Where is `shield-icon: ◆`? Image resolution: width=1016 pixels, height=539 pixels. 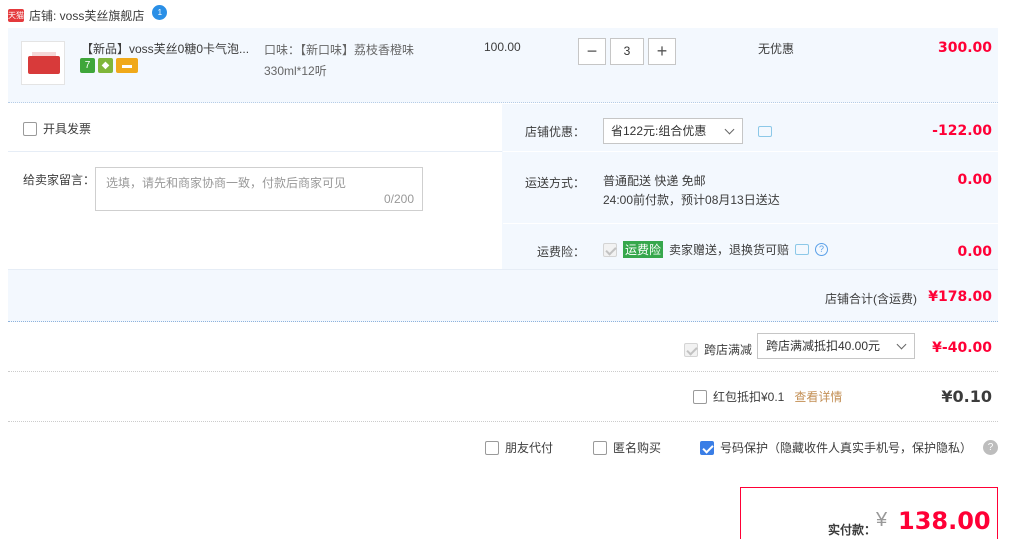
shield-icon: ◆ is located at coordinates (105, 65).